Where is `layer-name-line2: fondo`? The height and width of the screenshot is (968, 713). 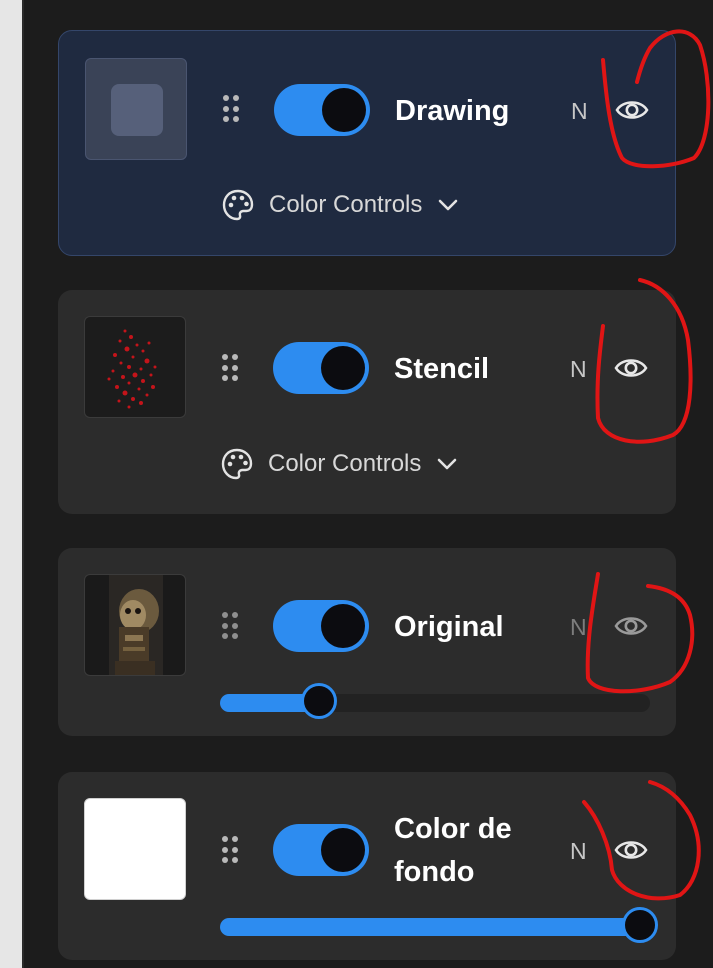 layer-name-line2: fondo is located at coordinates (434, 872).